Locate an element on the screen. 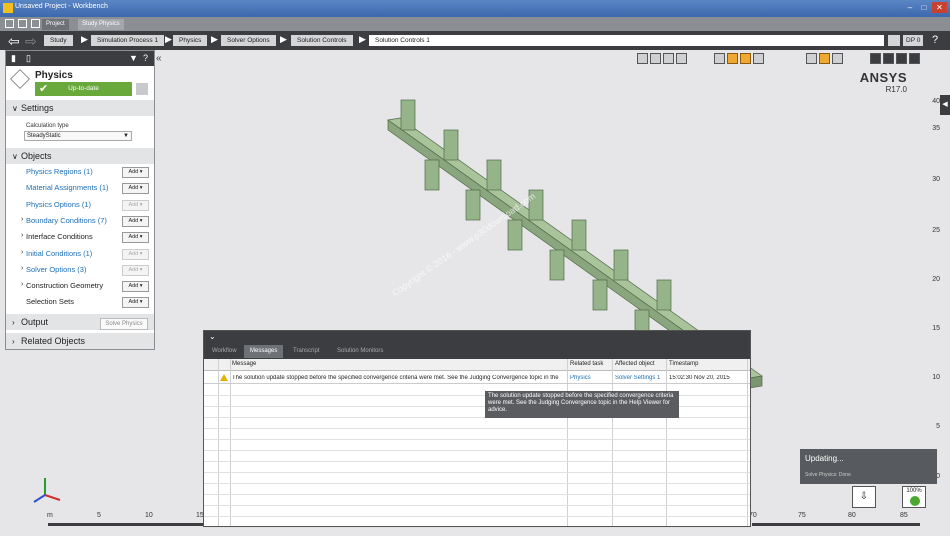  pan-icon is located at coordinates (837, 58).